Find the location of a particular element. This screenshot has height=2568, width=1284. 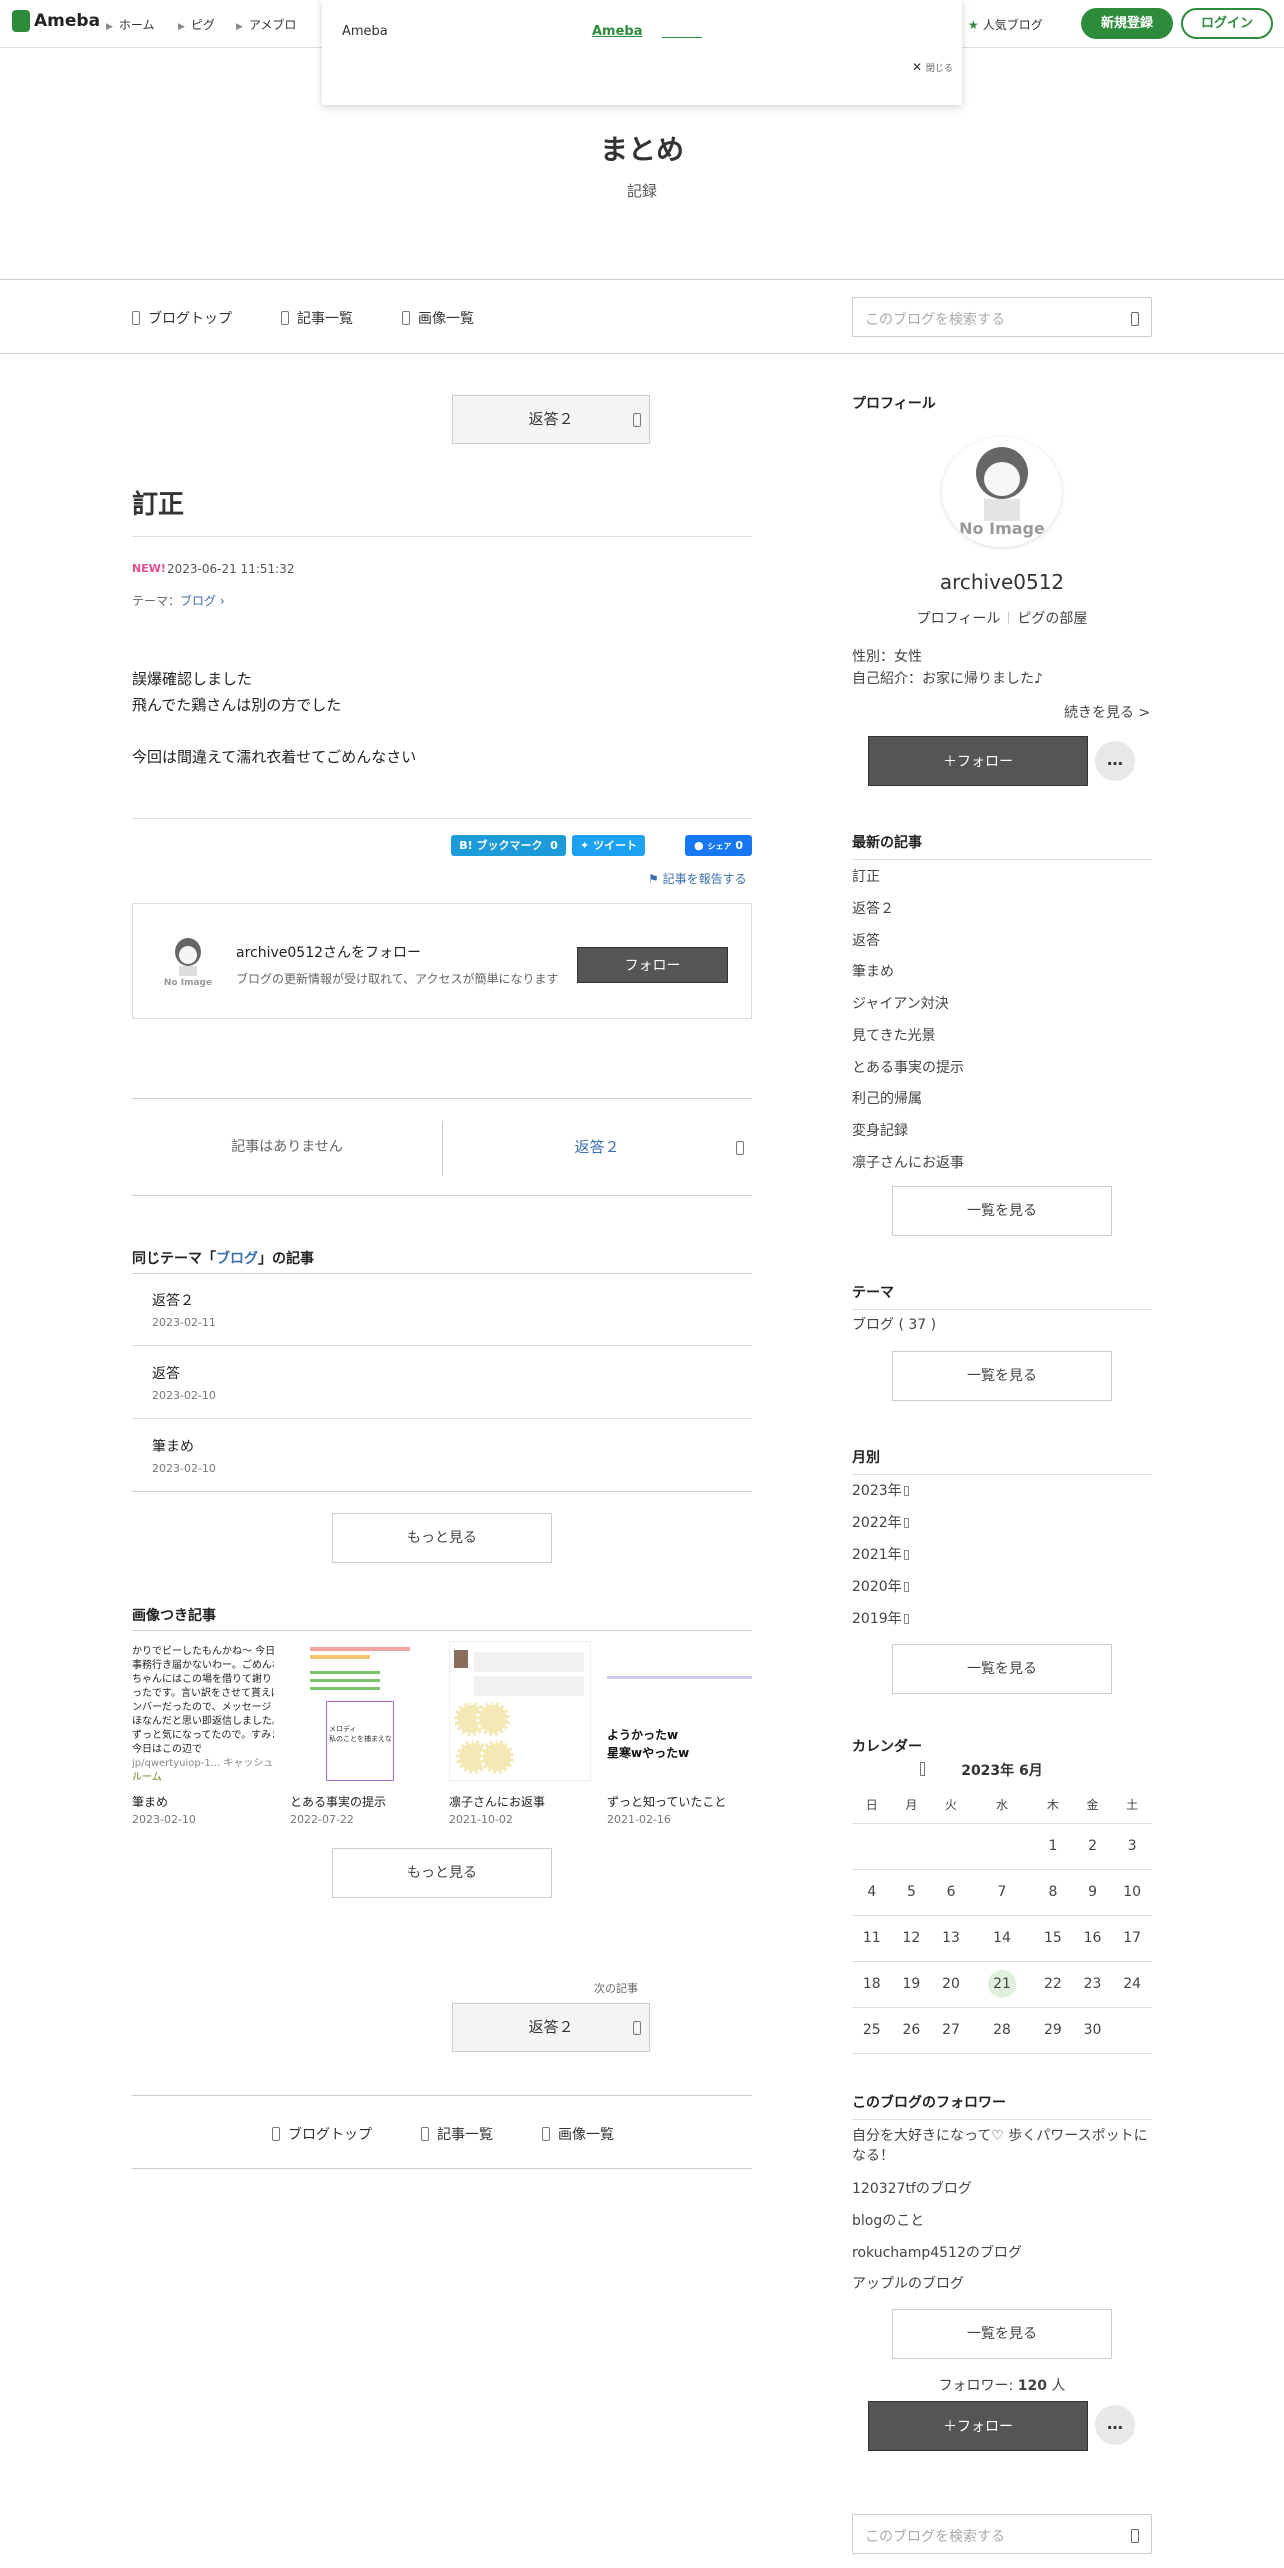

calendar-day: 13 is located at coordinates (951, 1938).